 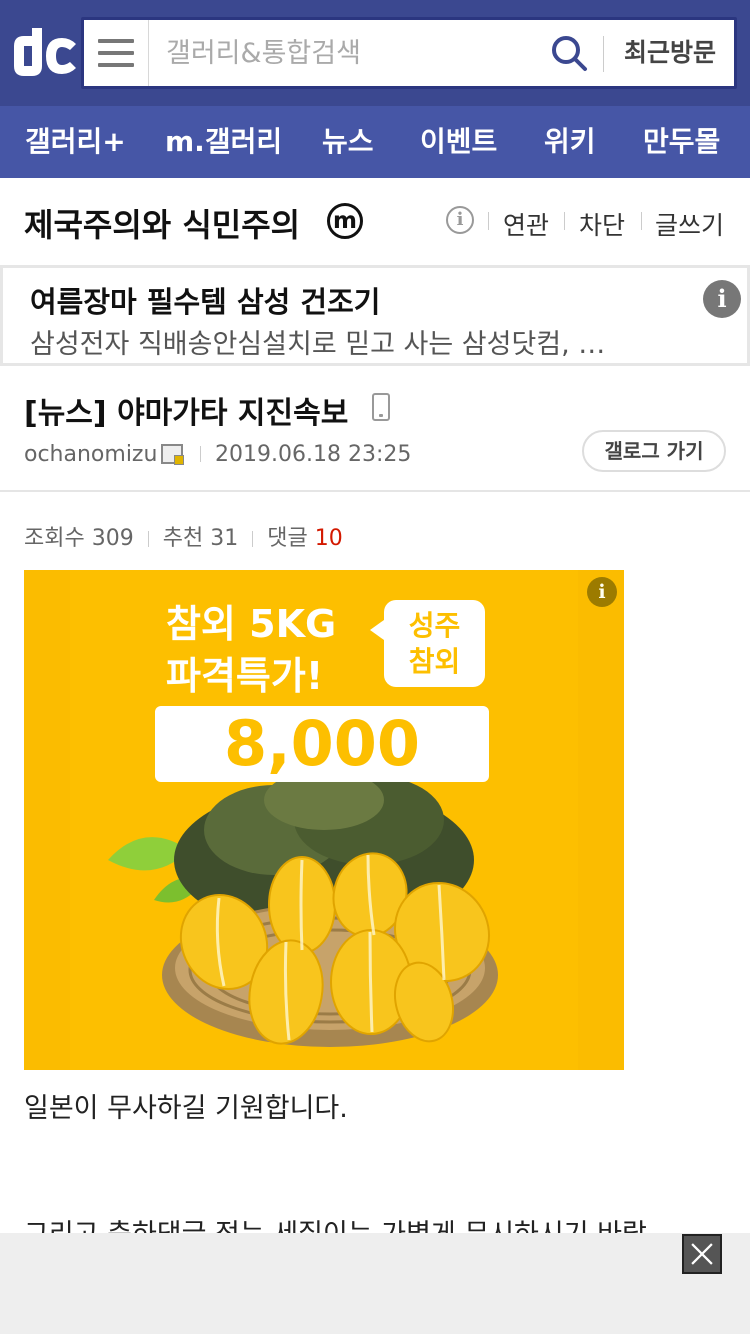 What do you see at coordinates (602, 224) in the screenshot?
I see `block-link: 차단` at bounding box center [602, 224].